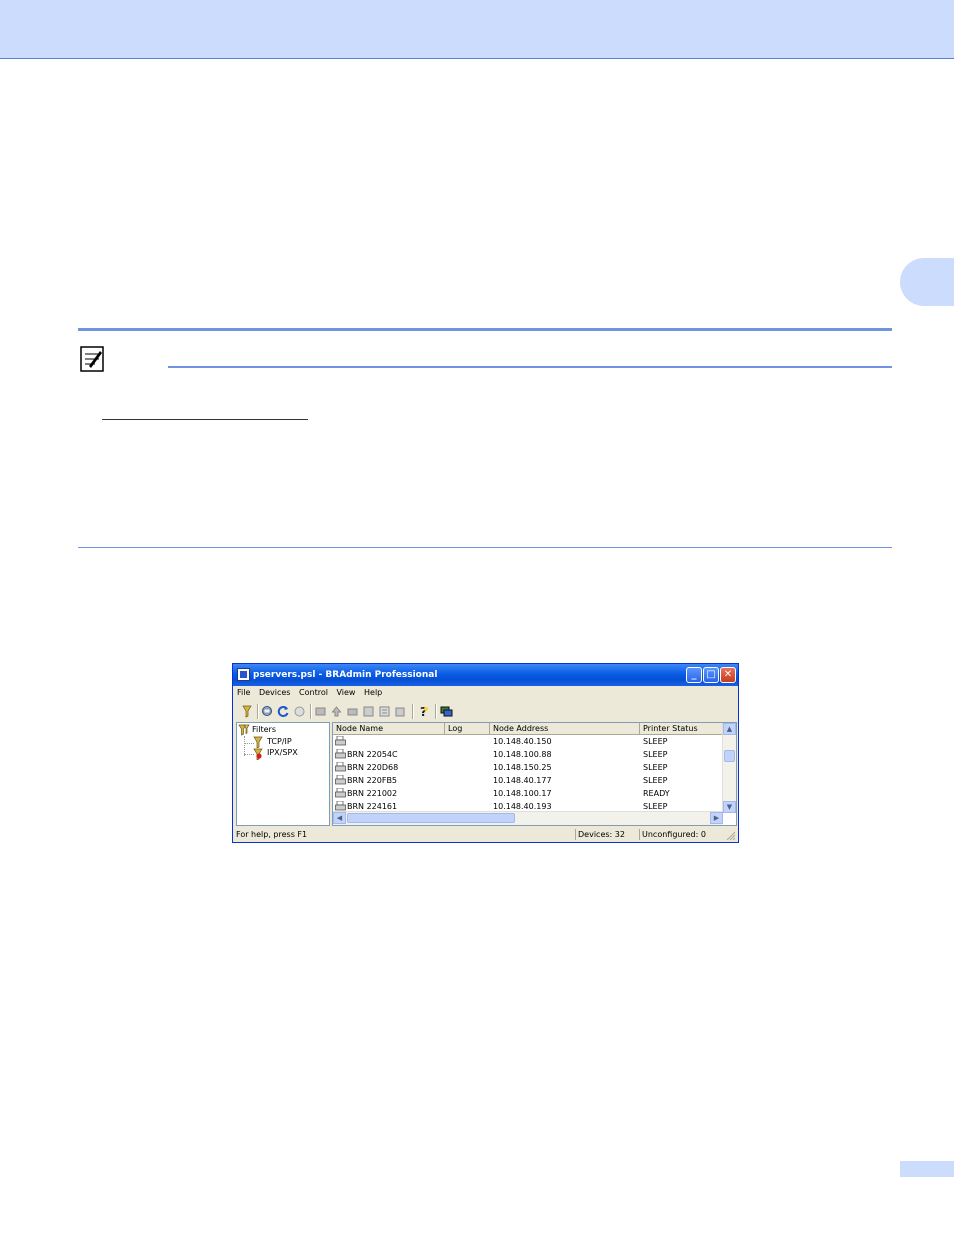 This screenshot has width=954, height=1235. Describe the element at coordinates (205, 419) in the screenshot. I see `hyperlink-underline` at that location.